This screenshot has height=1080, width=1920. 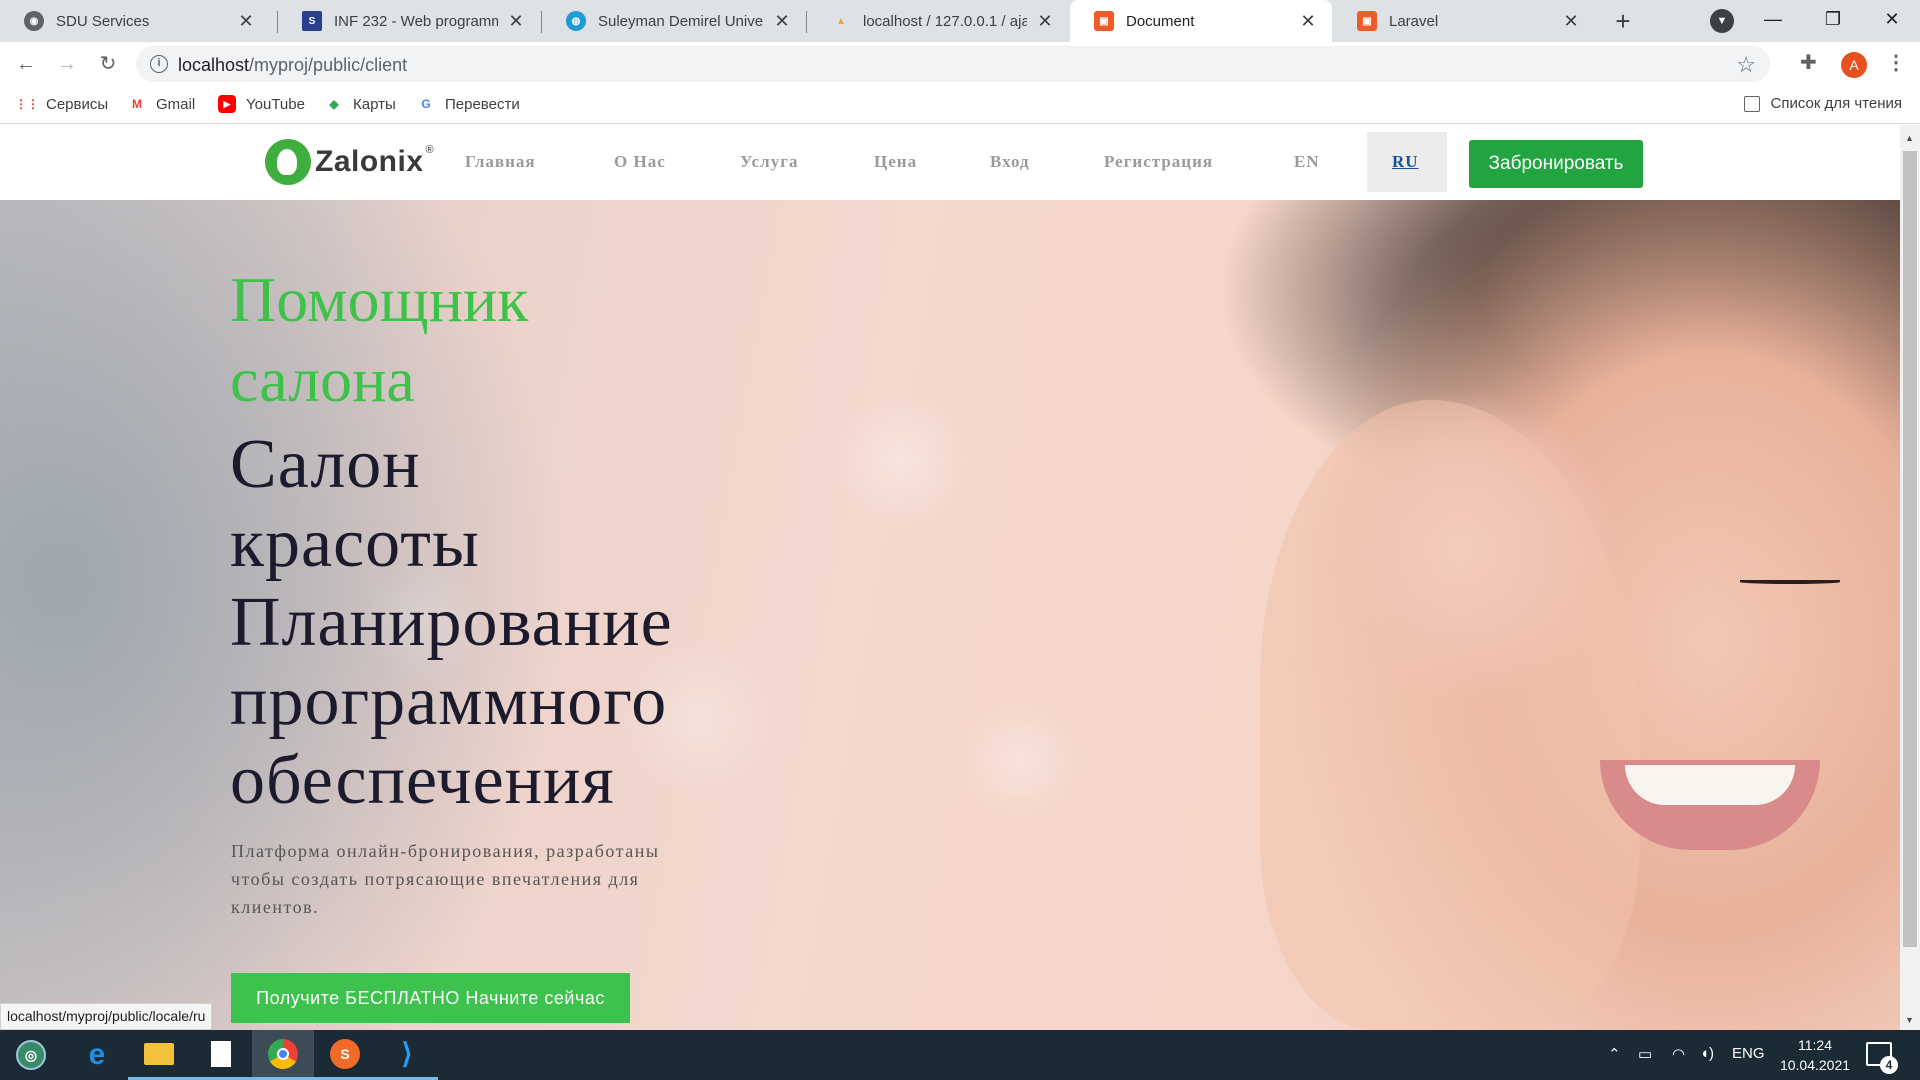 I want to click on tab-suleyman-demirel: ◍ Suleyman Demirel University ✕, so click(x=674, y=21).